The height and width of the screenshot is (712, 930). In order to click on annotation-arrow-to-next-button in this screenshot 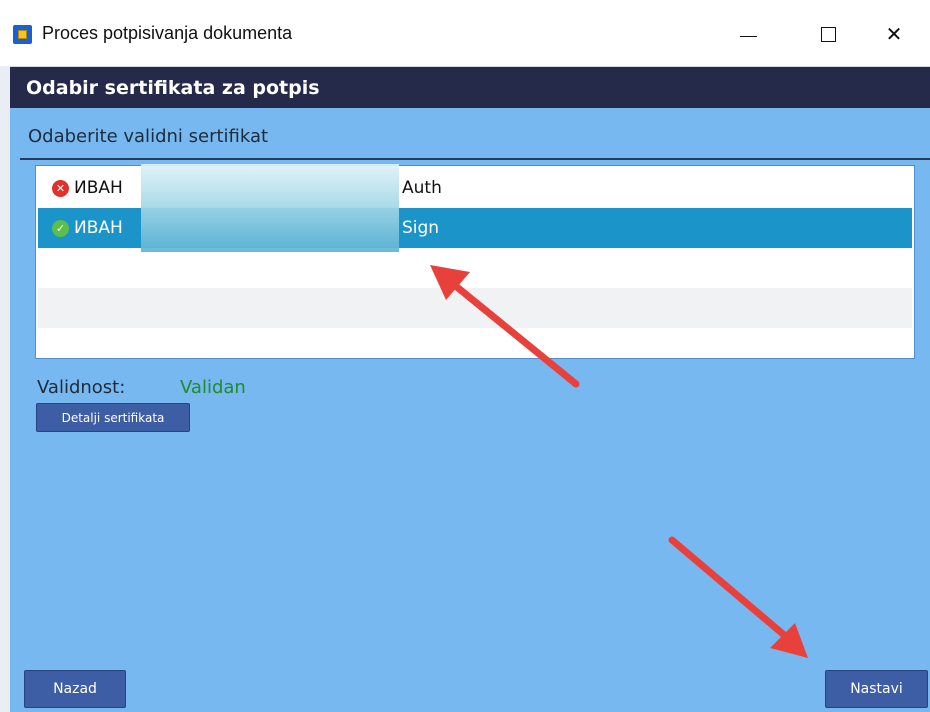, I will do `click(738, 597)`.